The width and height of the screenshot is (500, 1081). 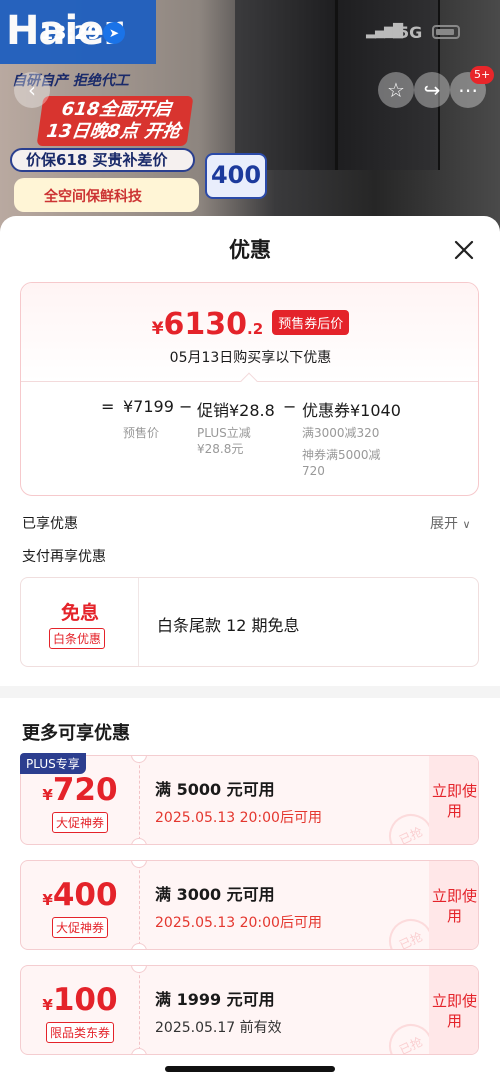 What do you see at coordinates (410, 32) in the screenshot?
I see `network-type: 5G` at bounding box center [410, 32].